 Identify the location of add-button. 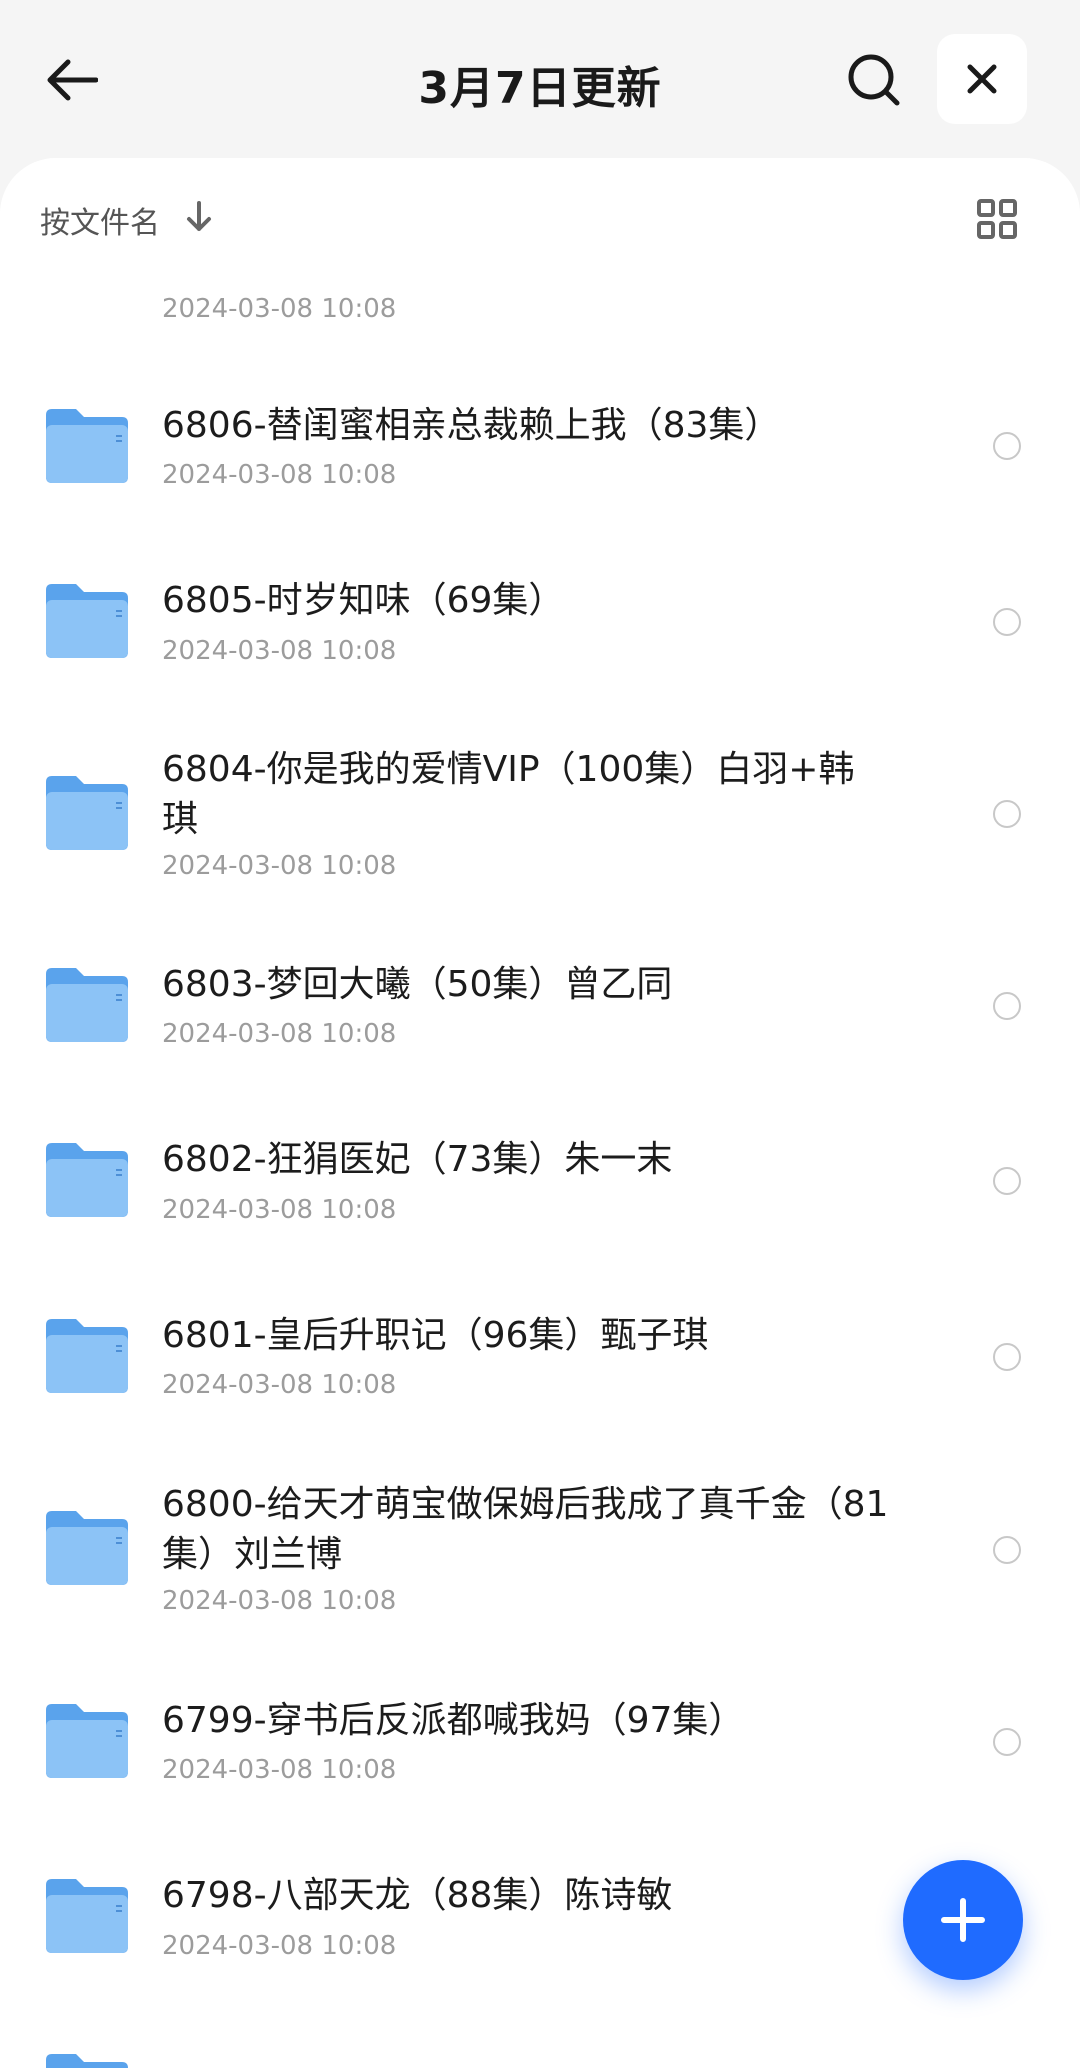
(963, 1920).